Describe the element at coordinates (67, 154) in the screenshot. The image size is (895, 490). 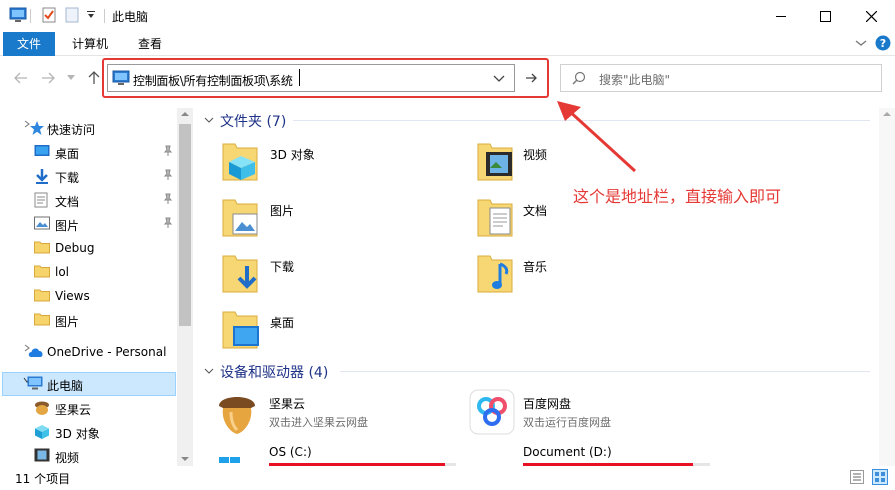
I see `nav-item-label: 桌面` at that location.